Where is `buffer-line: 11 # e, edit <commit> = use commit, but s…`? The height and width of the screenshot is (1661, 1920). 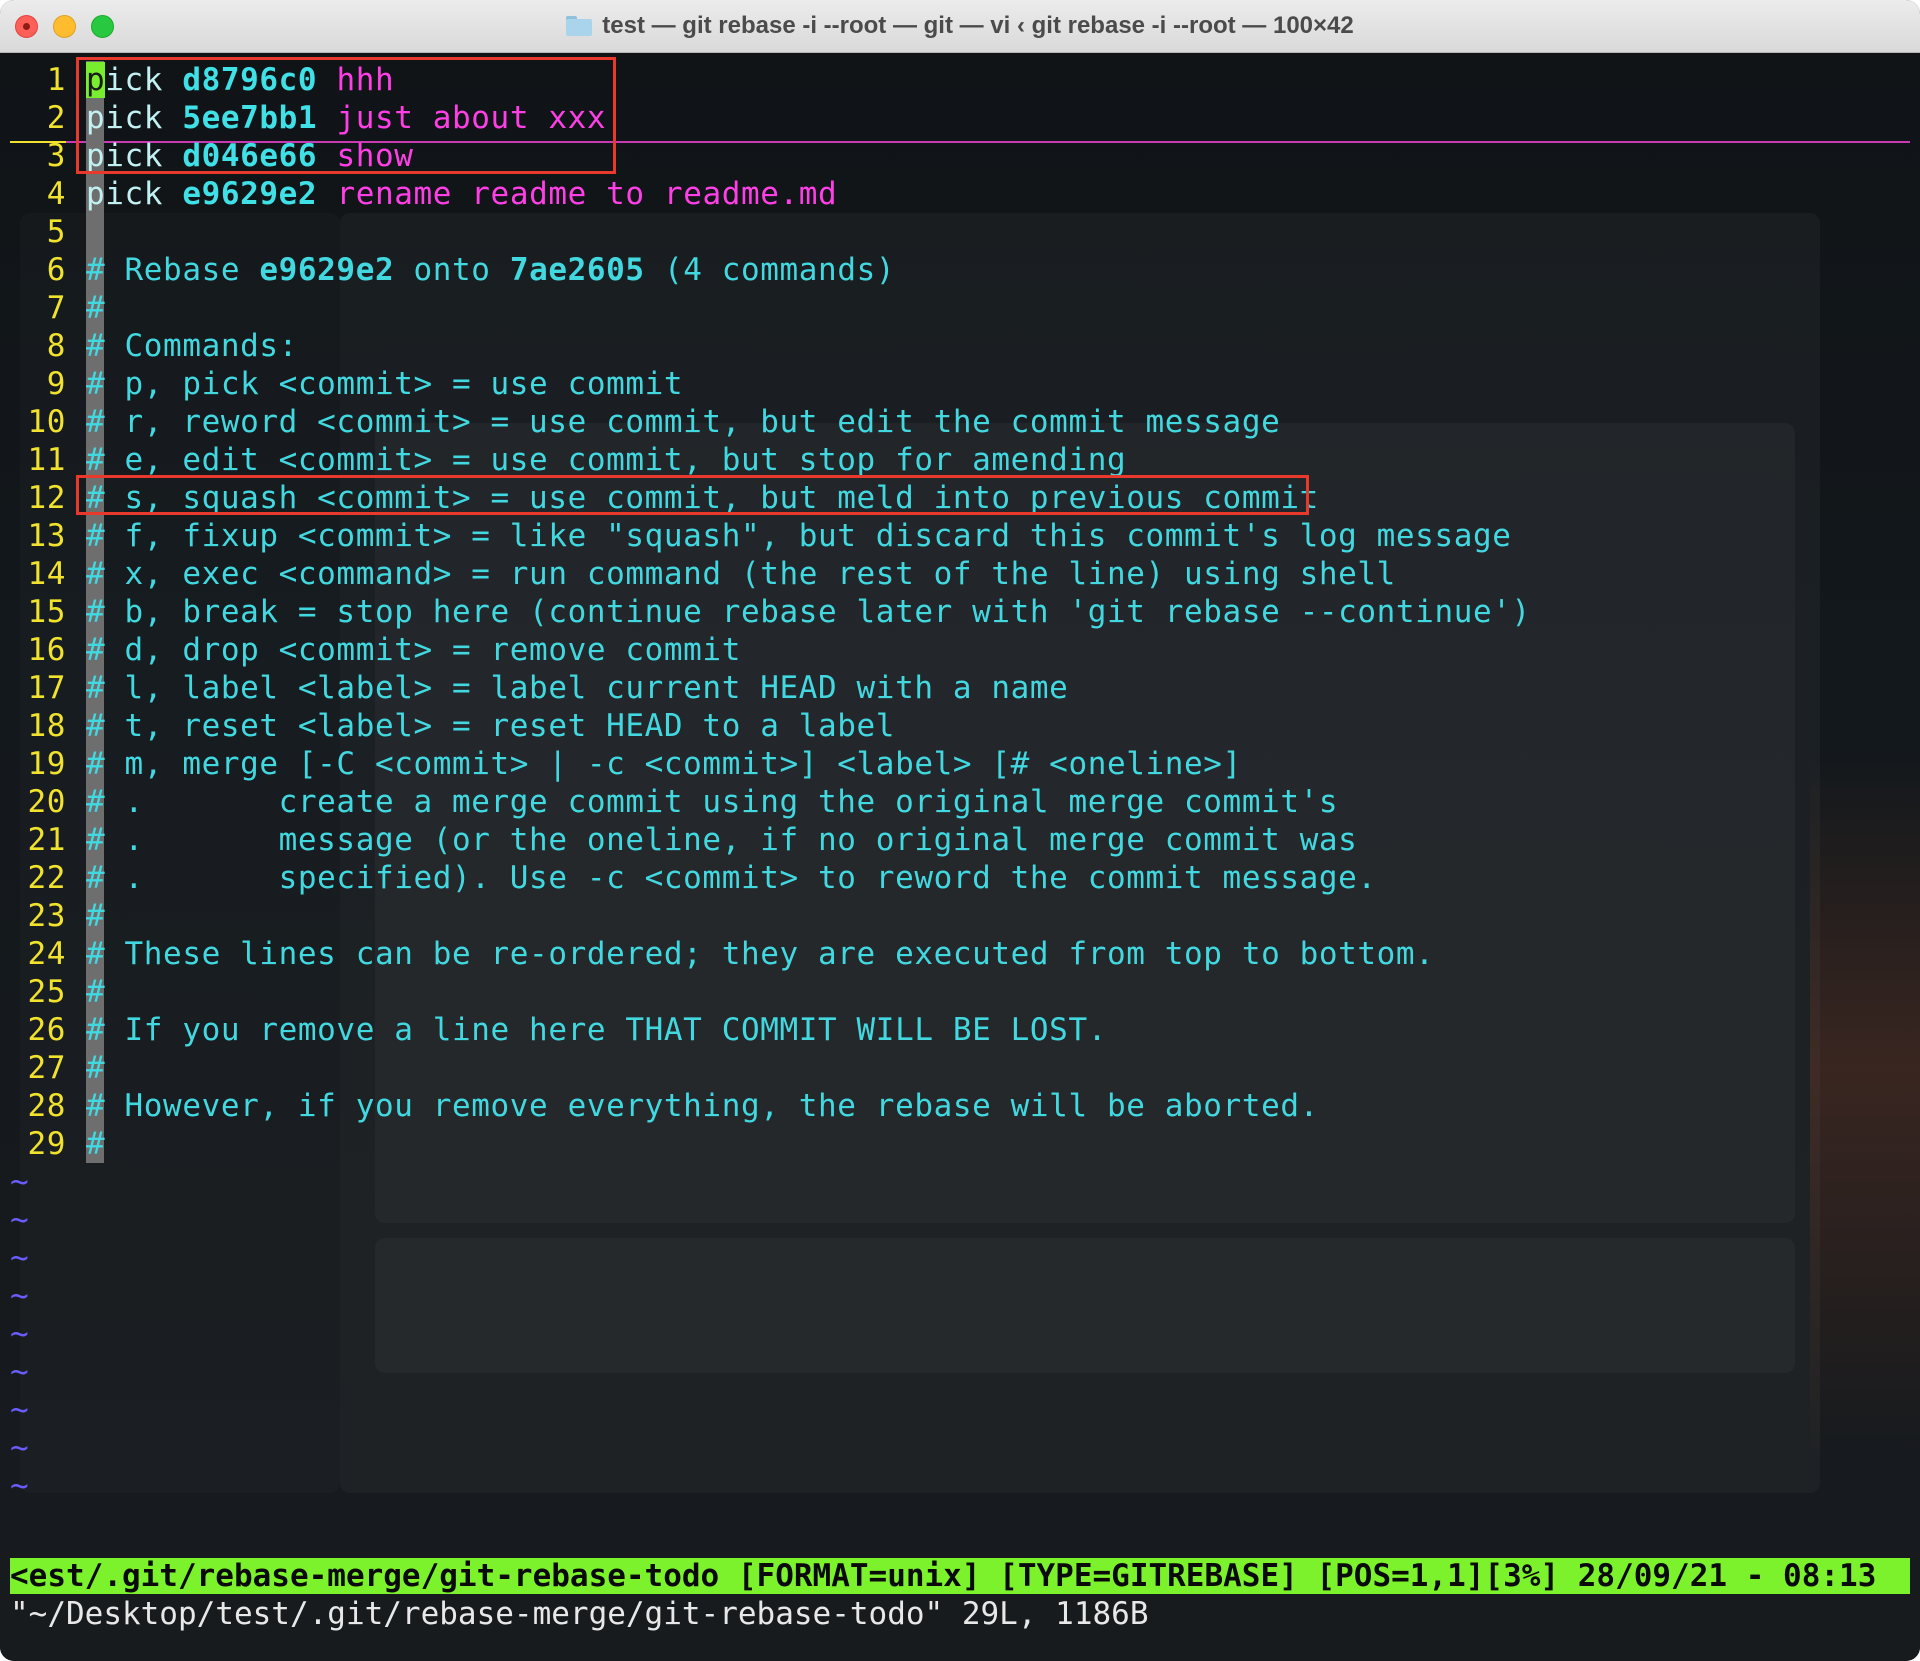 buffer-line: 11 # e, edit <commit> = use commit, but s… is located at coordinates (960, 460).